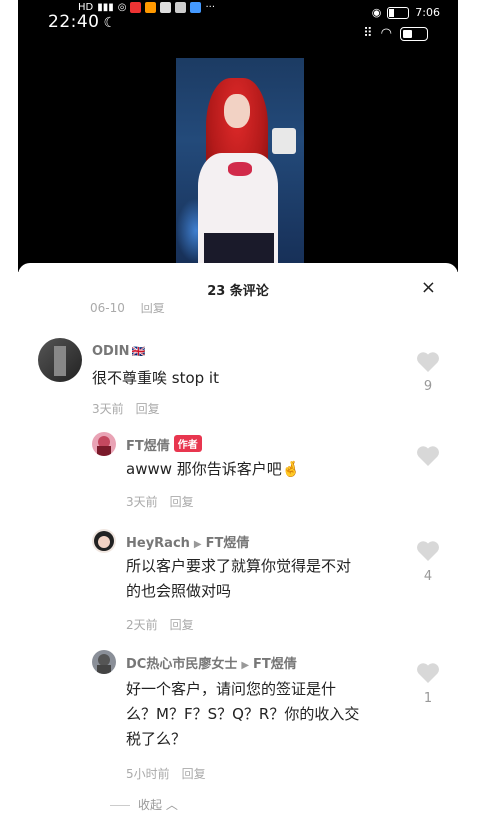 The width and height of the screenshot is (484, 827). What do you see at coordinates (395, 33) in the screenshot?
I see `status-right-bottom: ⠿ ◠` at bounding box center [395, 33].